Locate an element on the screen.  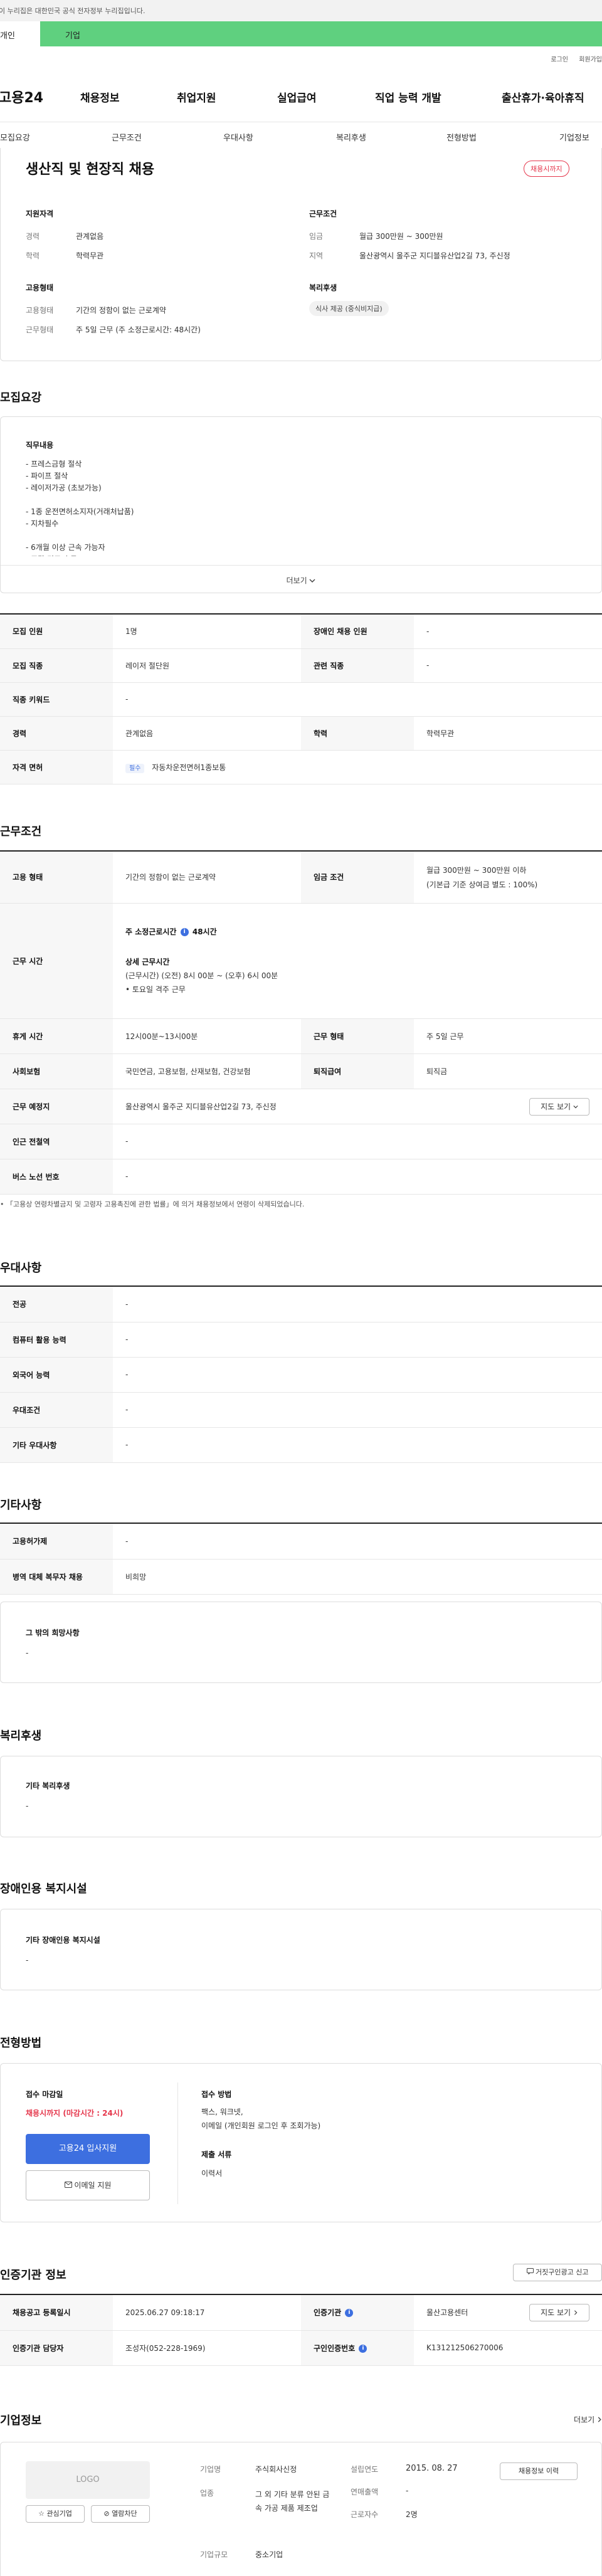
anchor-process: 전형방법 is located at coordinates (461, 137).